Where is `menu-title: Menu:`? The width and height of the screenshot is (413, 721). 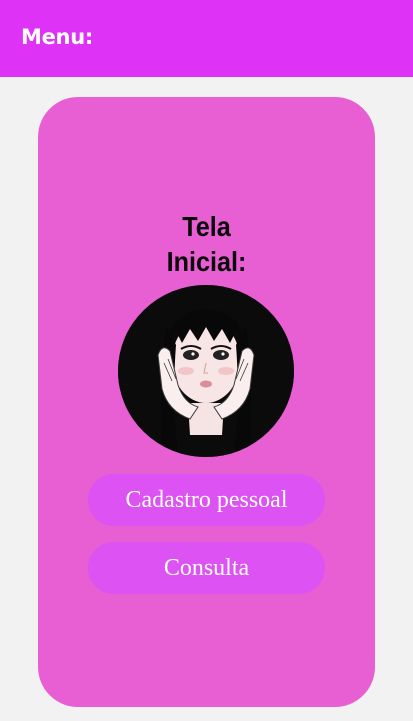
menu-title: Menu: is located at coordinates (57, 37).